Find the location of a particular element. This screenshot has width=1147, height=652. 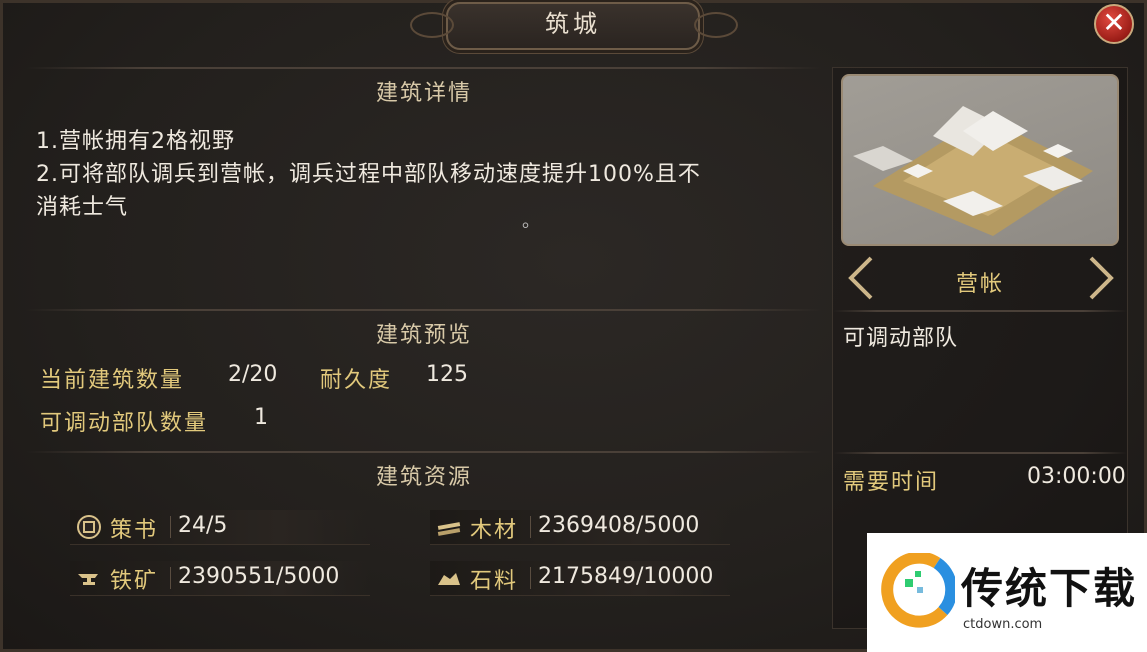

resource-name: 木材 is located at coordinates (494, 530).